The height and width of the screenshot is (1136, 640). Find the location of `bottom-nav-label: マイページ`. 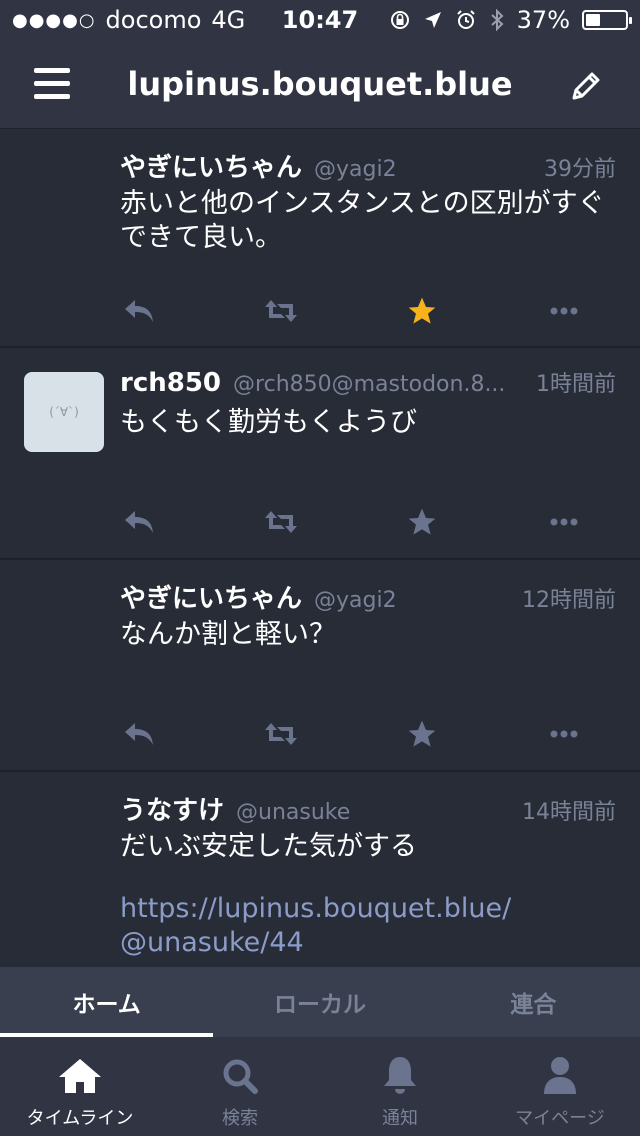

bottom-nav-label: マイページ is located at coordinates (560, 1118).